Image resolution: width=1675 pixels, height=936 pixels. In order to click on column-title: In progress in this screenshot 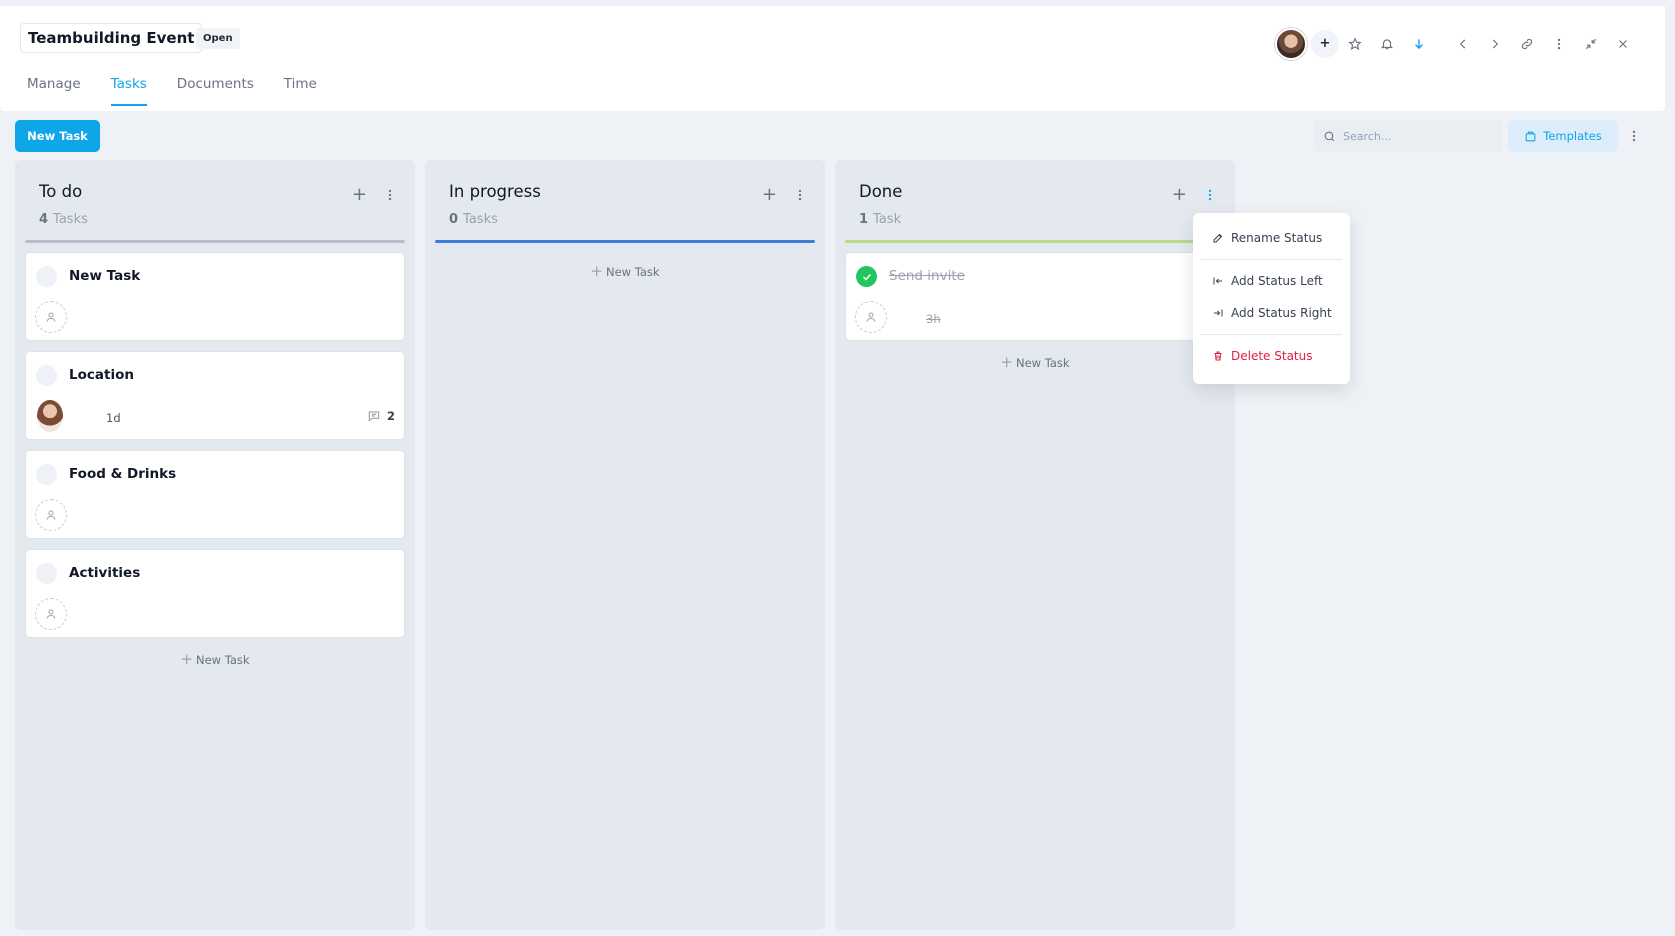, I will do `click(625, 191)`.